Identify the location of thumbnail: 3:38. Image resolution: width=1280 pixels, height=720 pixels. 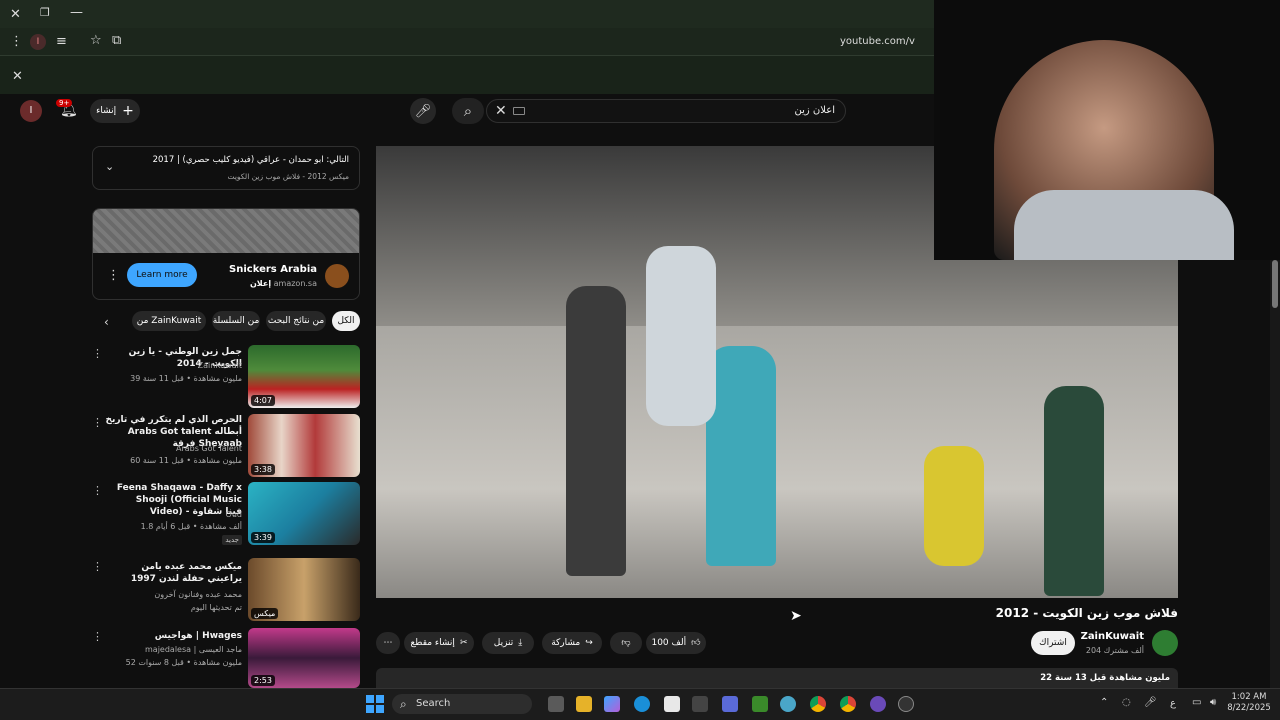
(304, 445).